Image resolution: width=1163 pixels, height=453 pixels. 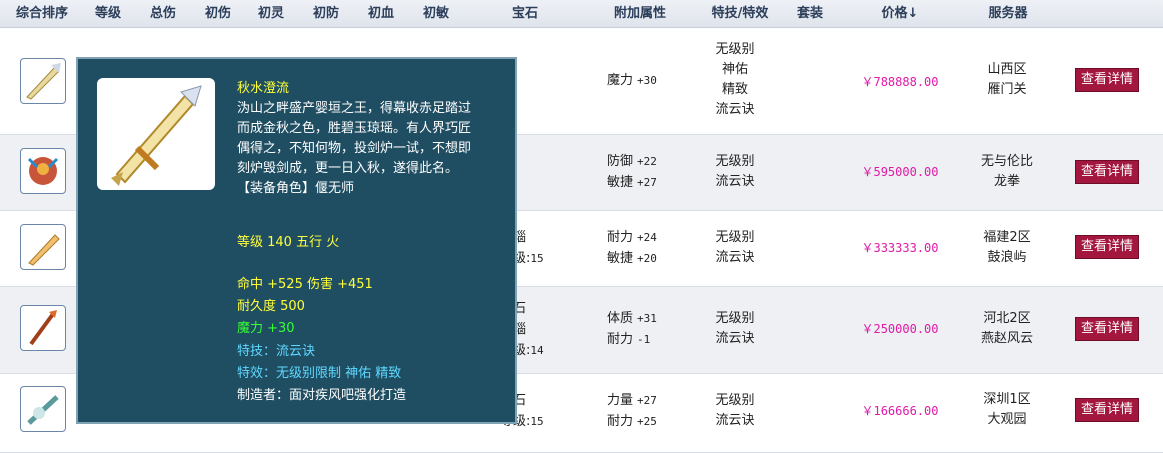 I want to click on col-gem: 宝石, so click(x=524, y=13).